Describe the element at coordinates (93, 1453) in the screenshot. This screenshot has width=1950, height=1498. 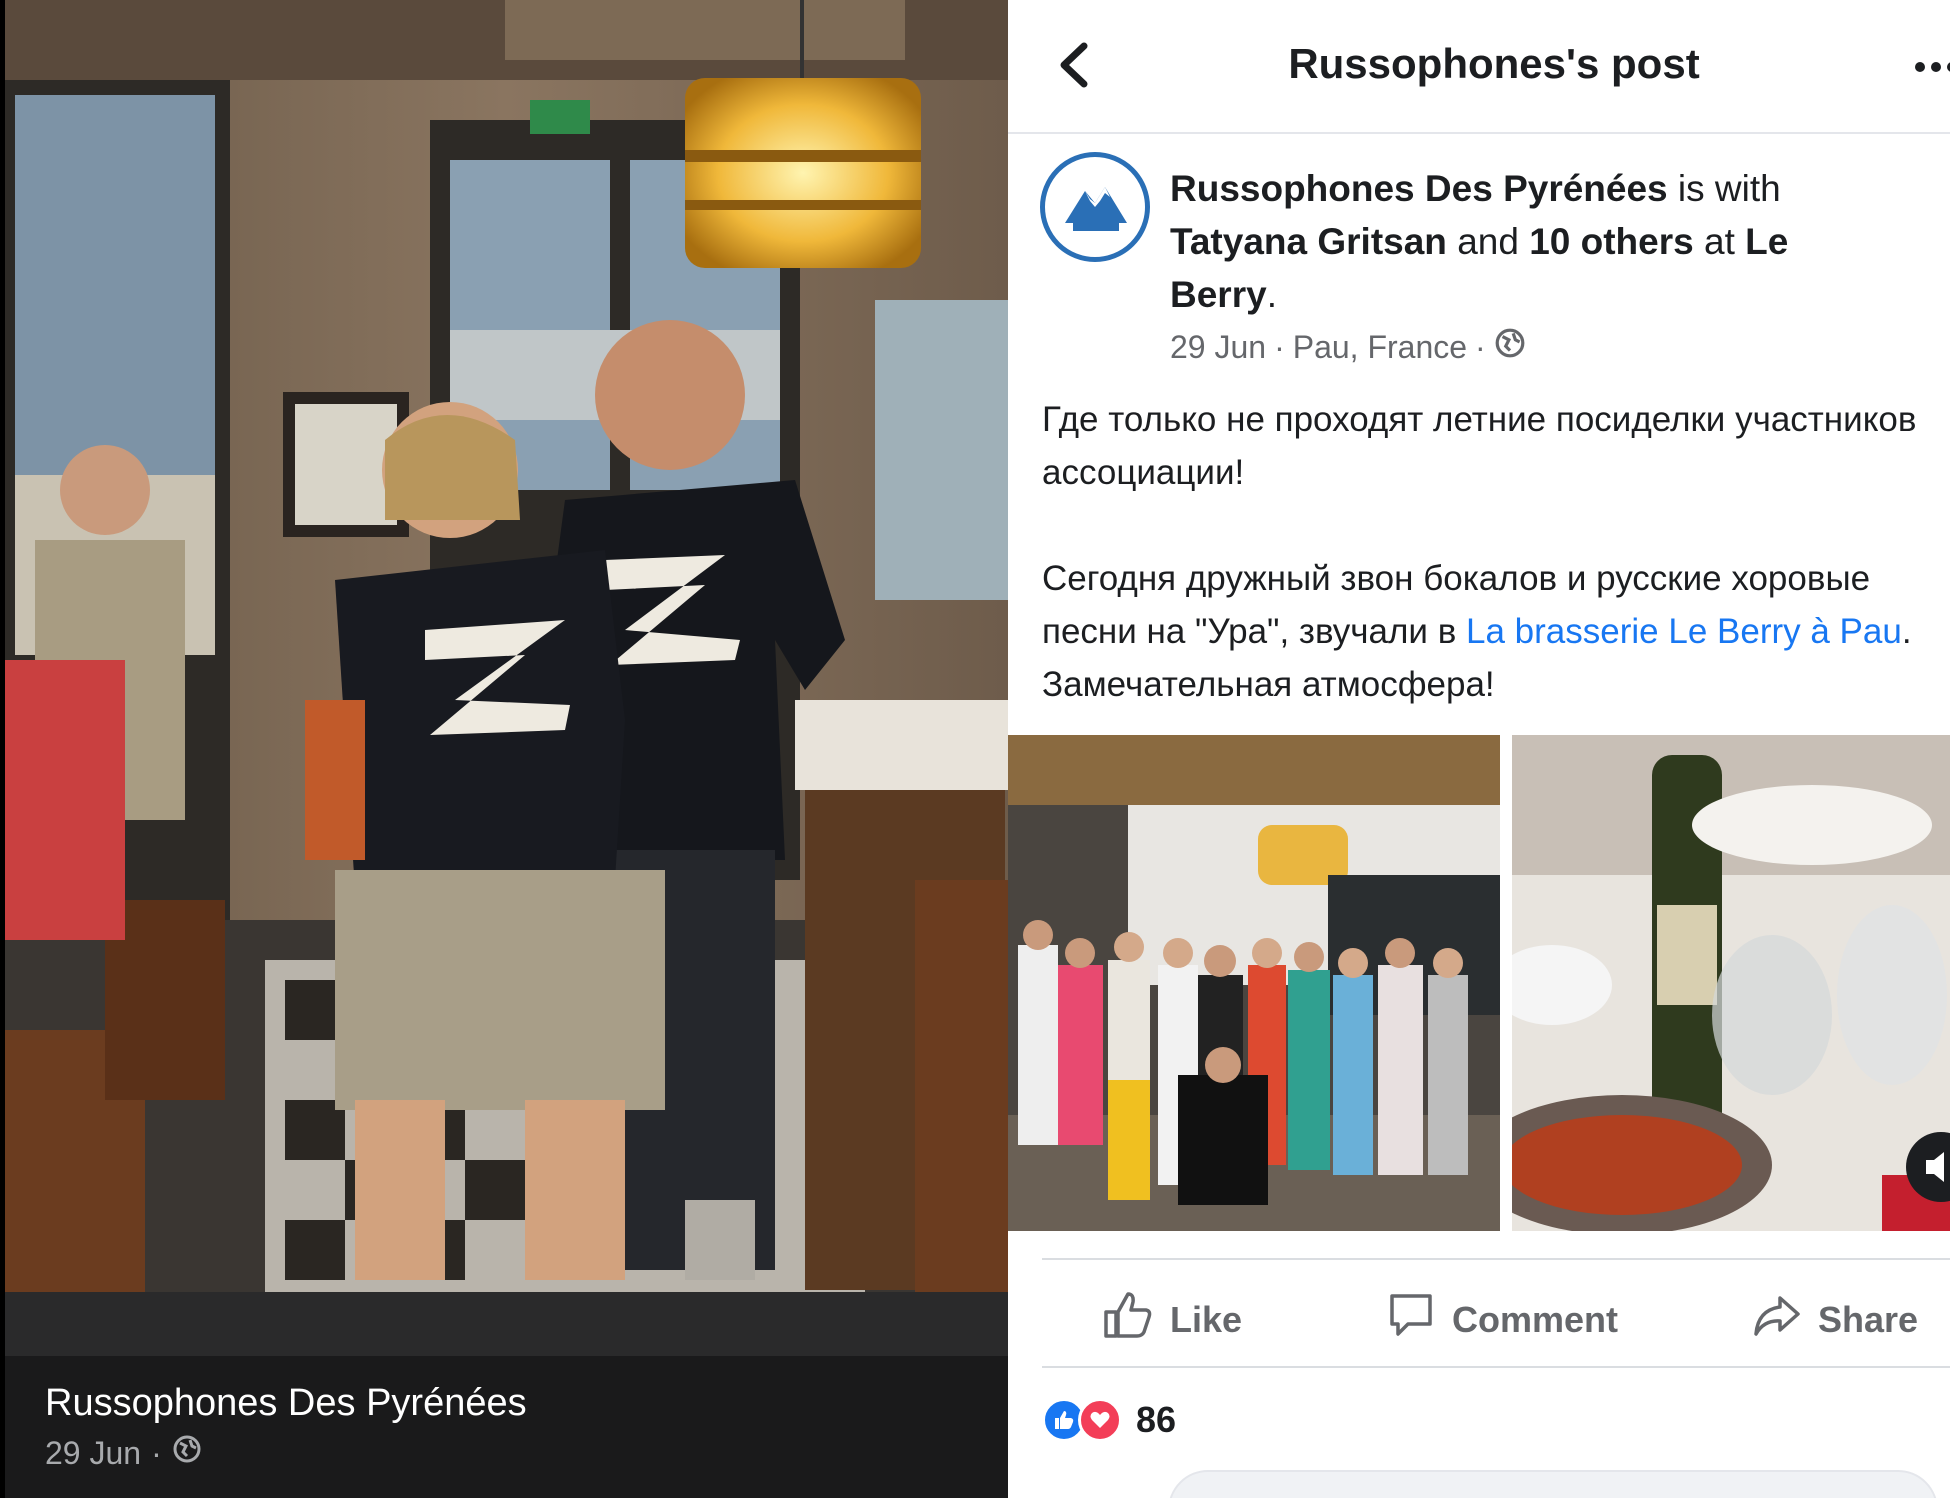
I see `photo-date: 29 Jun` at that location.